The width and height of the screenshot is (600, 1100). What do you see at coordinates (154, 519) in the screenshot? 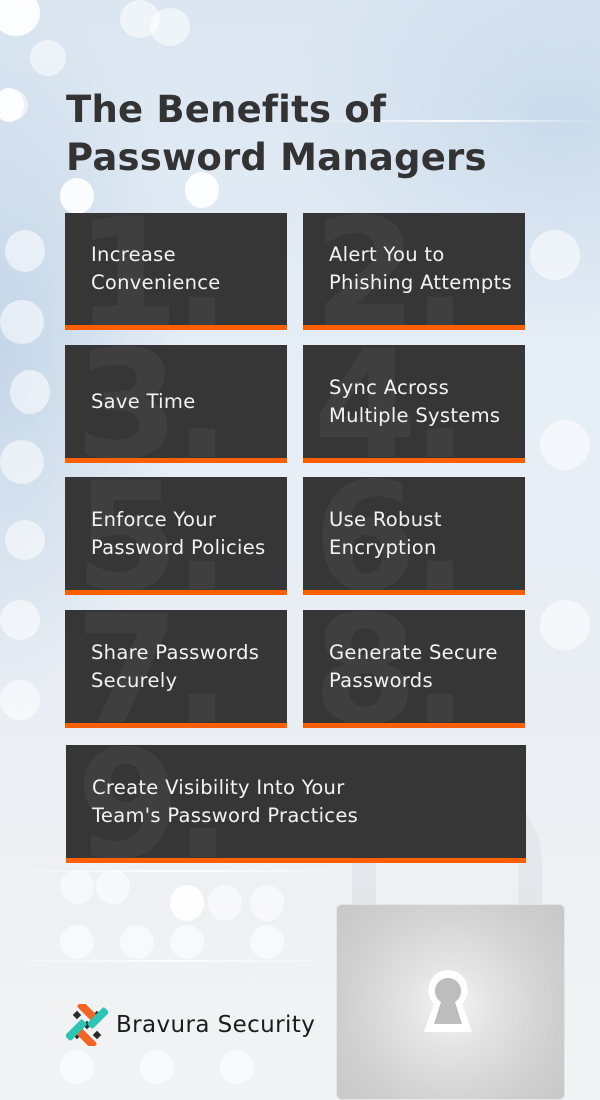
I see `benefit-label-line: Enforce Your` at bounding box center [154, 519].